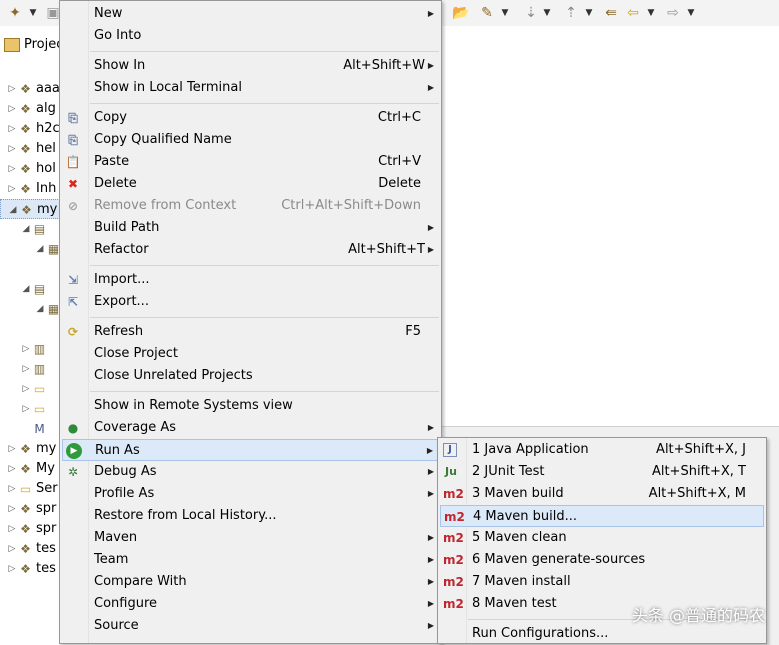  Describe the element at coordinates (250, 354) in the screenshot. I see `menu-item-close-project: Close Project` at that location.